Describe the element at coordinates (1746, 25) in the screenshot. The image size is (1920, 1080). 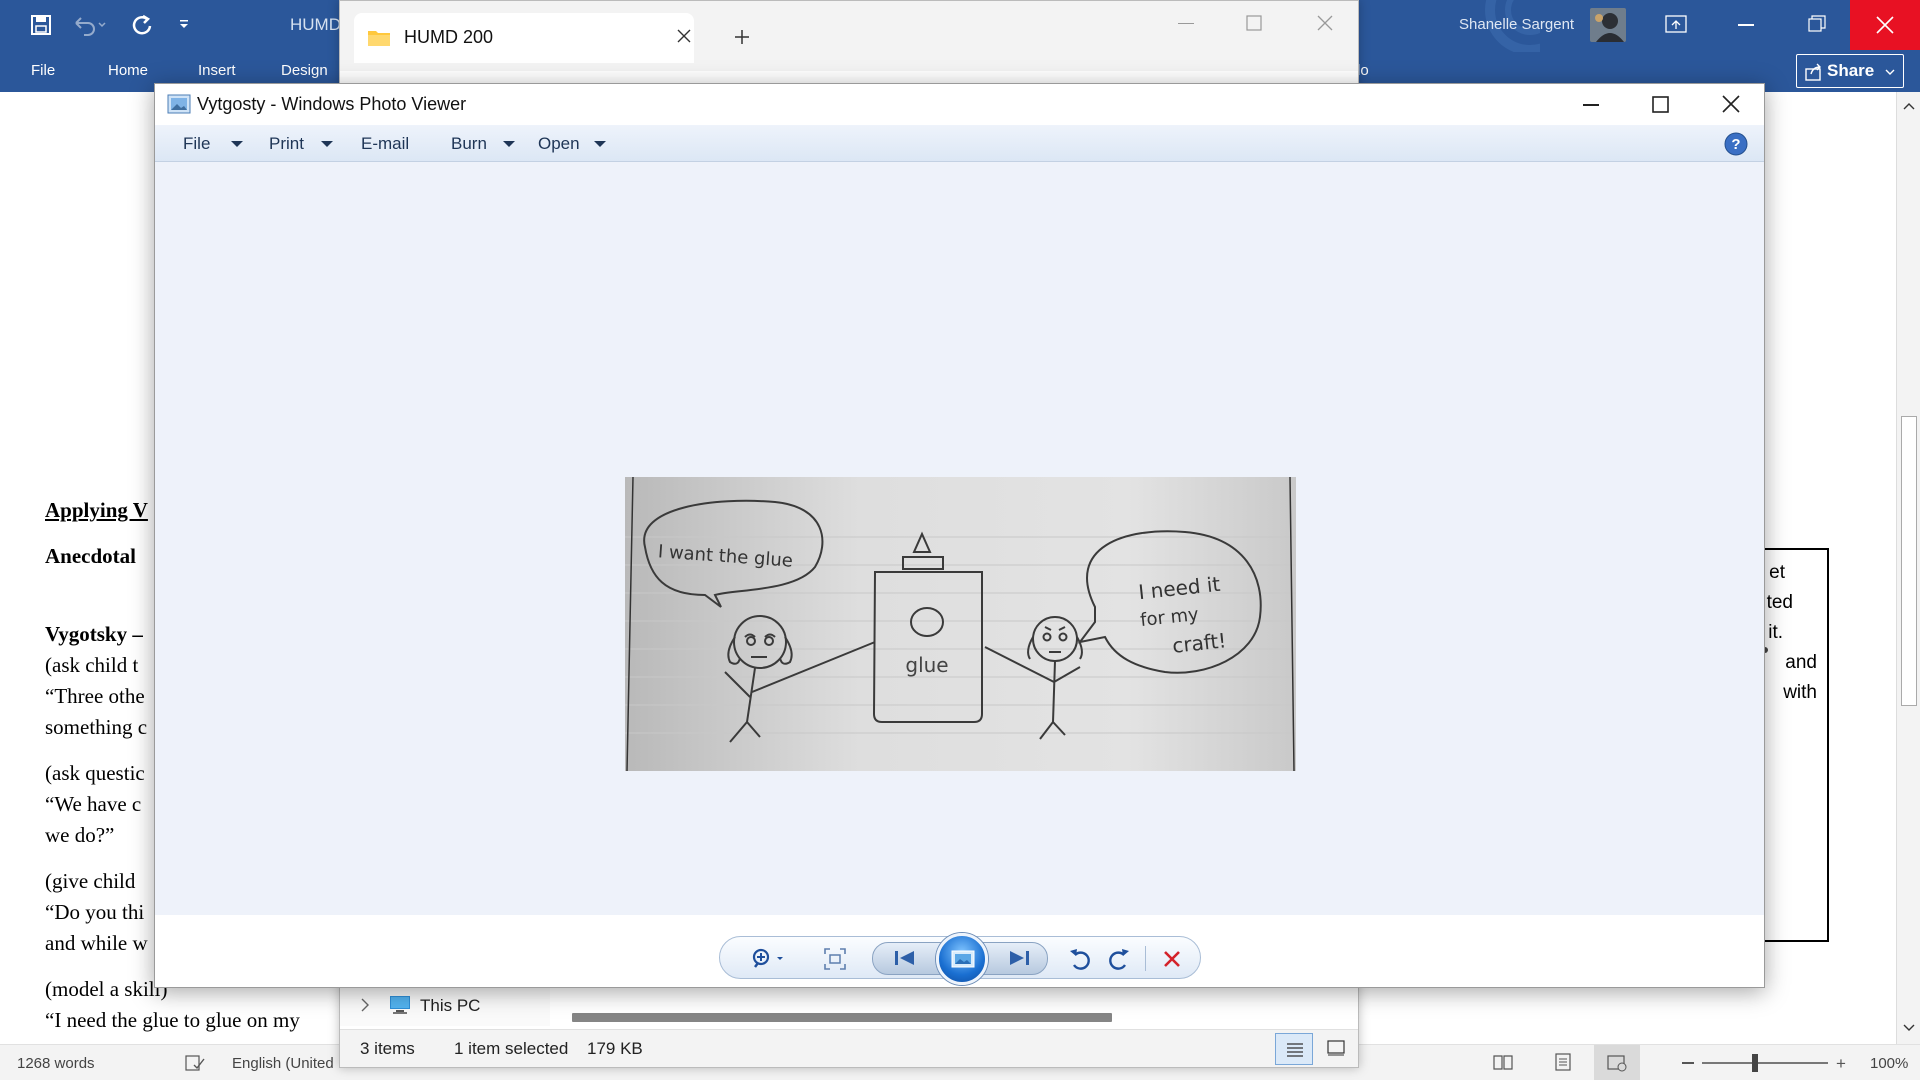
I see `word-minimize-icon` at that location.